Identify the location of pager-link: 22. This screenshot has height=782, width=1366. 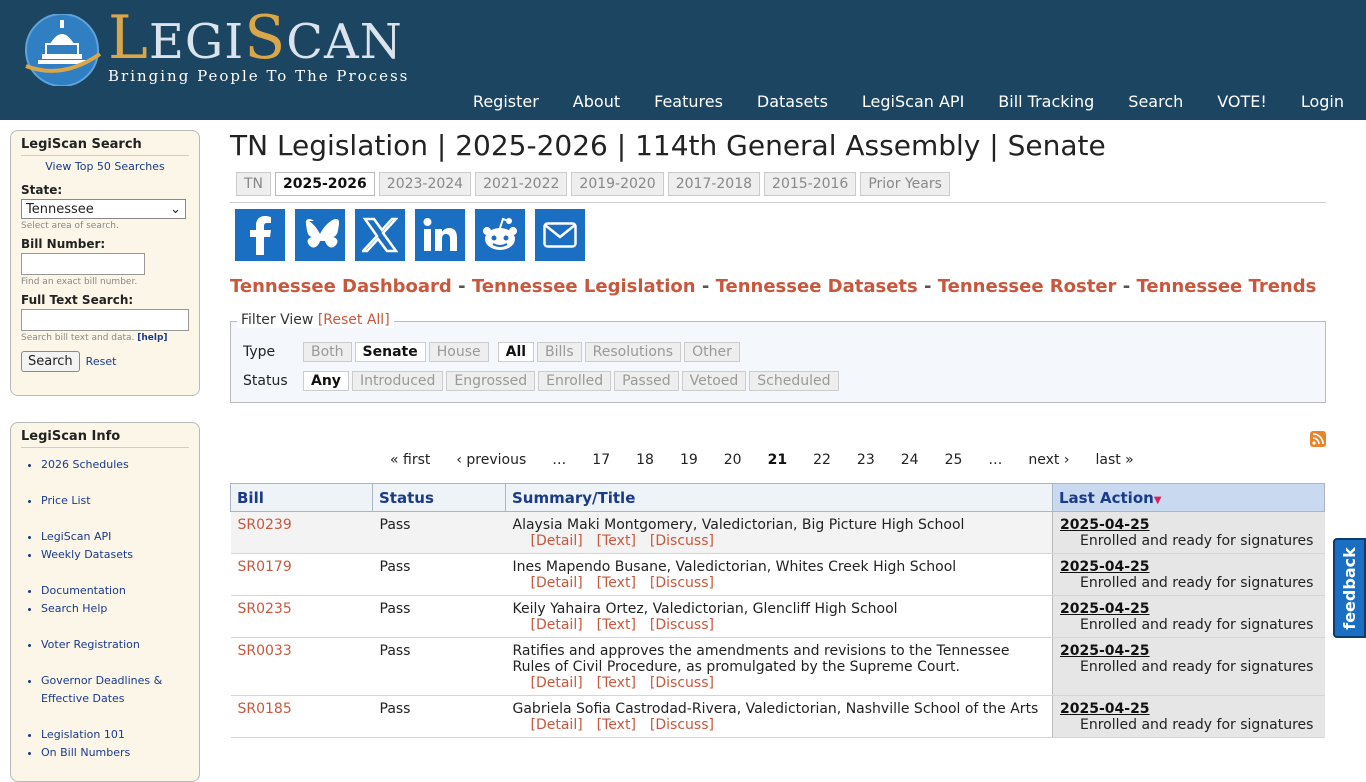
(822, 460).